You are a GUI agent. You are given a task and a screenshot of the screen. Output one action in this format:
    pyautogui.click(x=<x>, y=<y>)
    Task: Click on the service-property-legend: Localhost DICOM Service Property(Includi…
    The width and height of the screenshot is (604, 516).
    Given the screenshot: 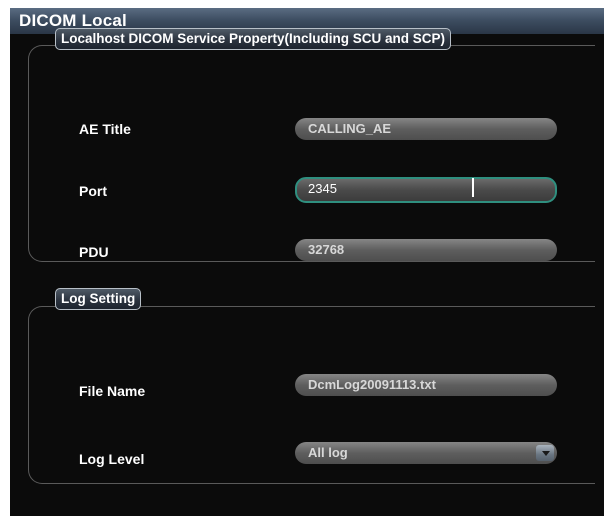 What is the action you would take?
    pyautogui.click(x=253, y=39)
    